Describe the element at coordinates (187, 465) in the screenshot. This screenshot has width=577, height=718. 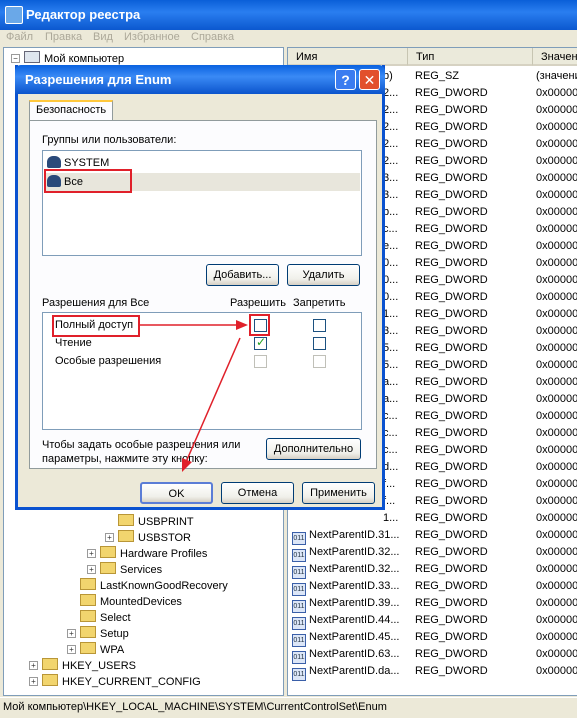
I see `arrowhead-down` at that location.